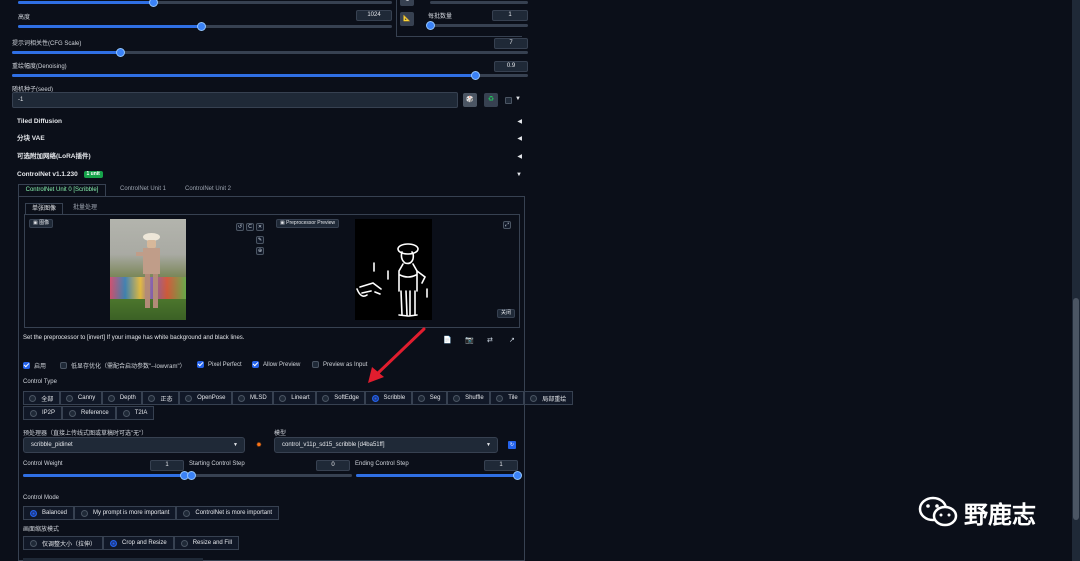 The width and height of the screenshot is (1080, 561). Describe the element at coordinates (26, 365) in the screenshot. I see `checkbox-icon` at that location.